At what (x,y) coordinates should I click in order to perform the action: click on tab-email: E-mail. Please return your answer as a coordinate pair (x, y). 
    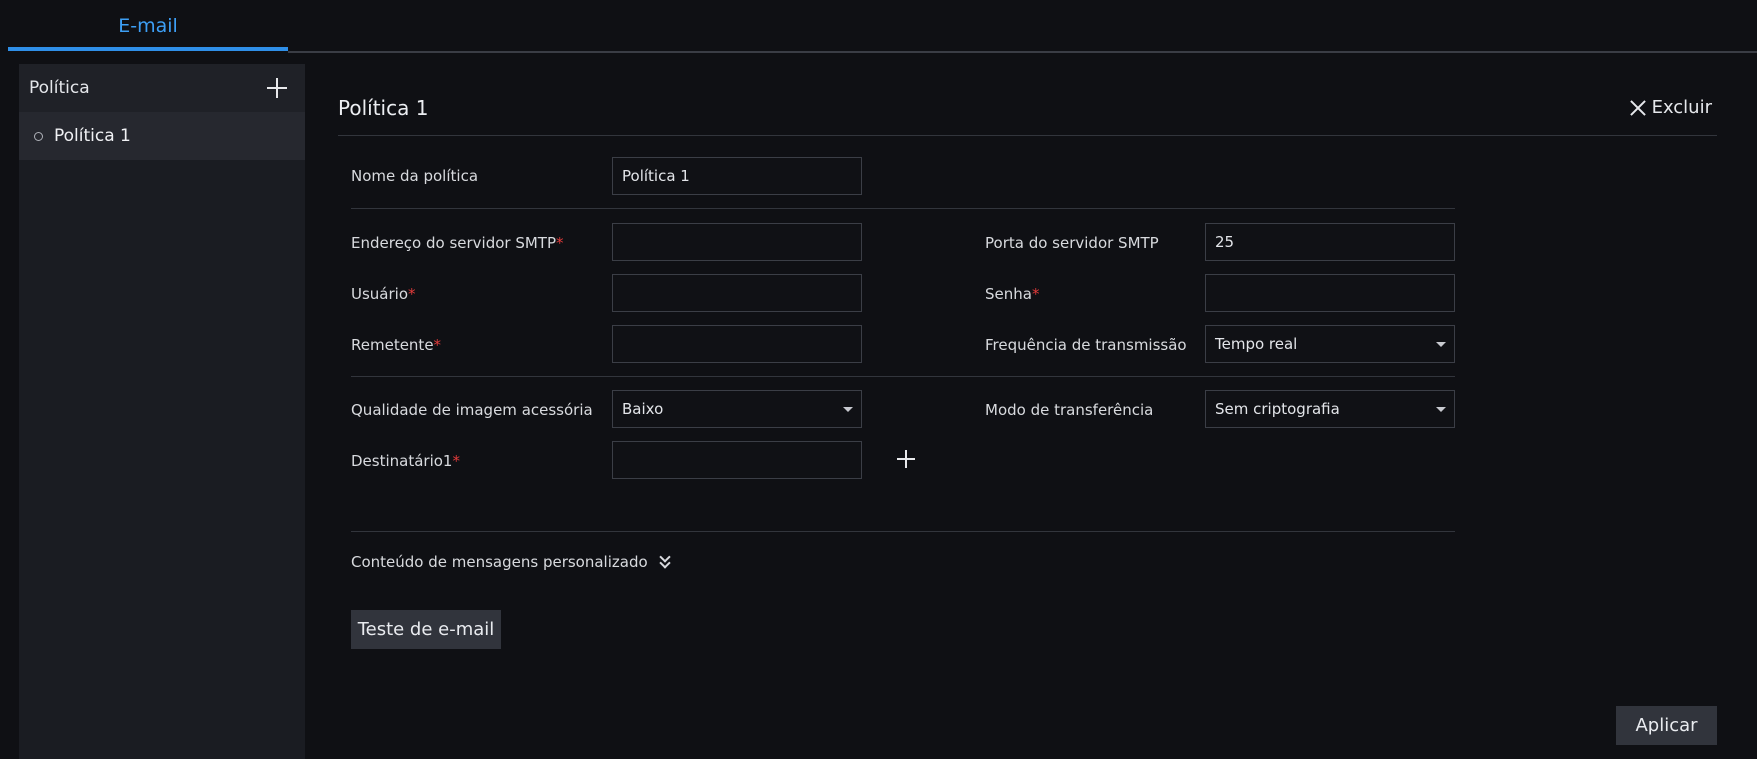
    Looking at the image, I should click on (148, 26).